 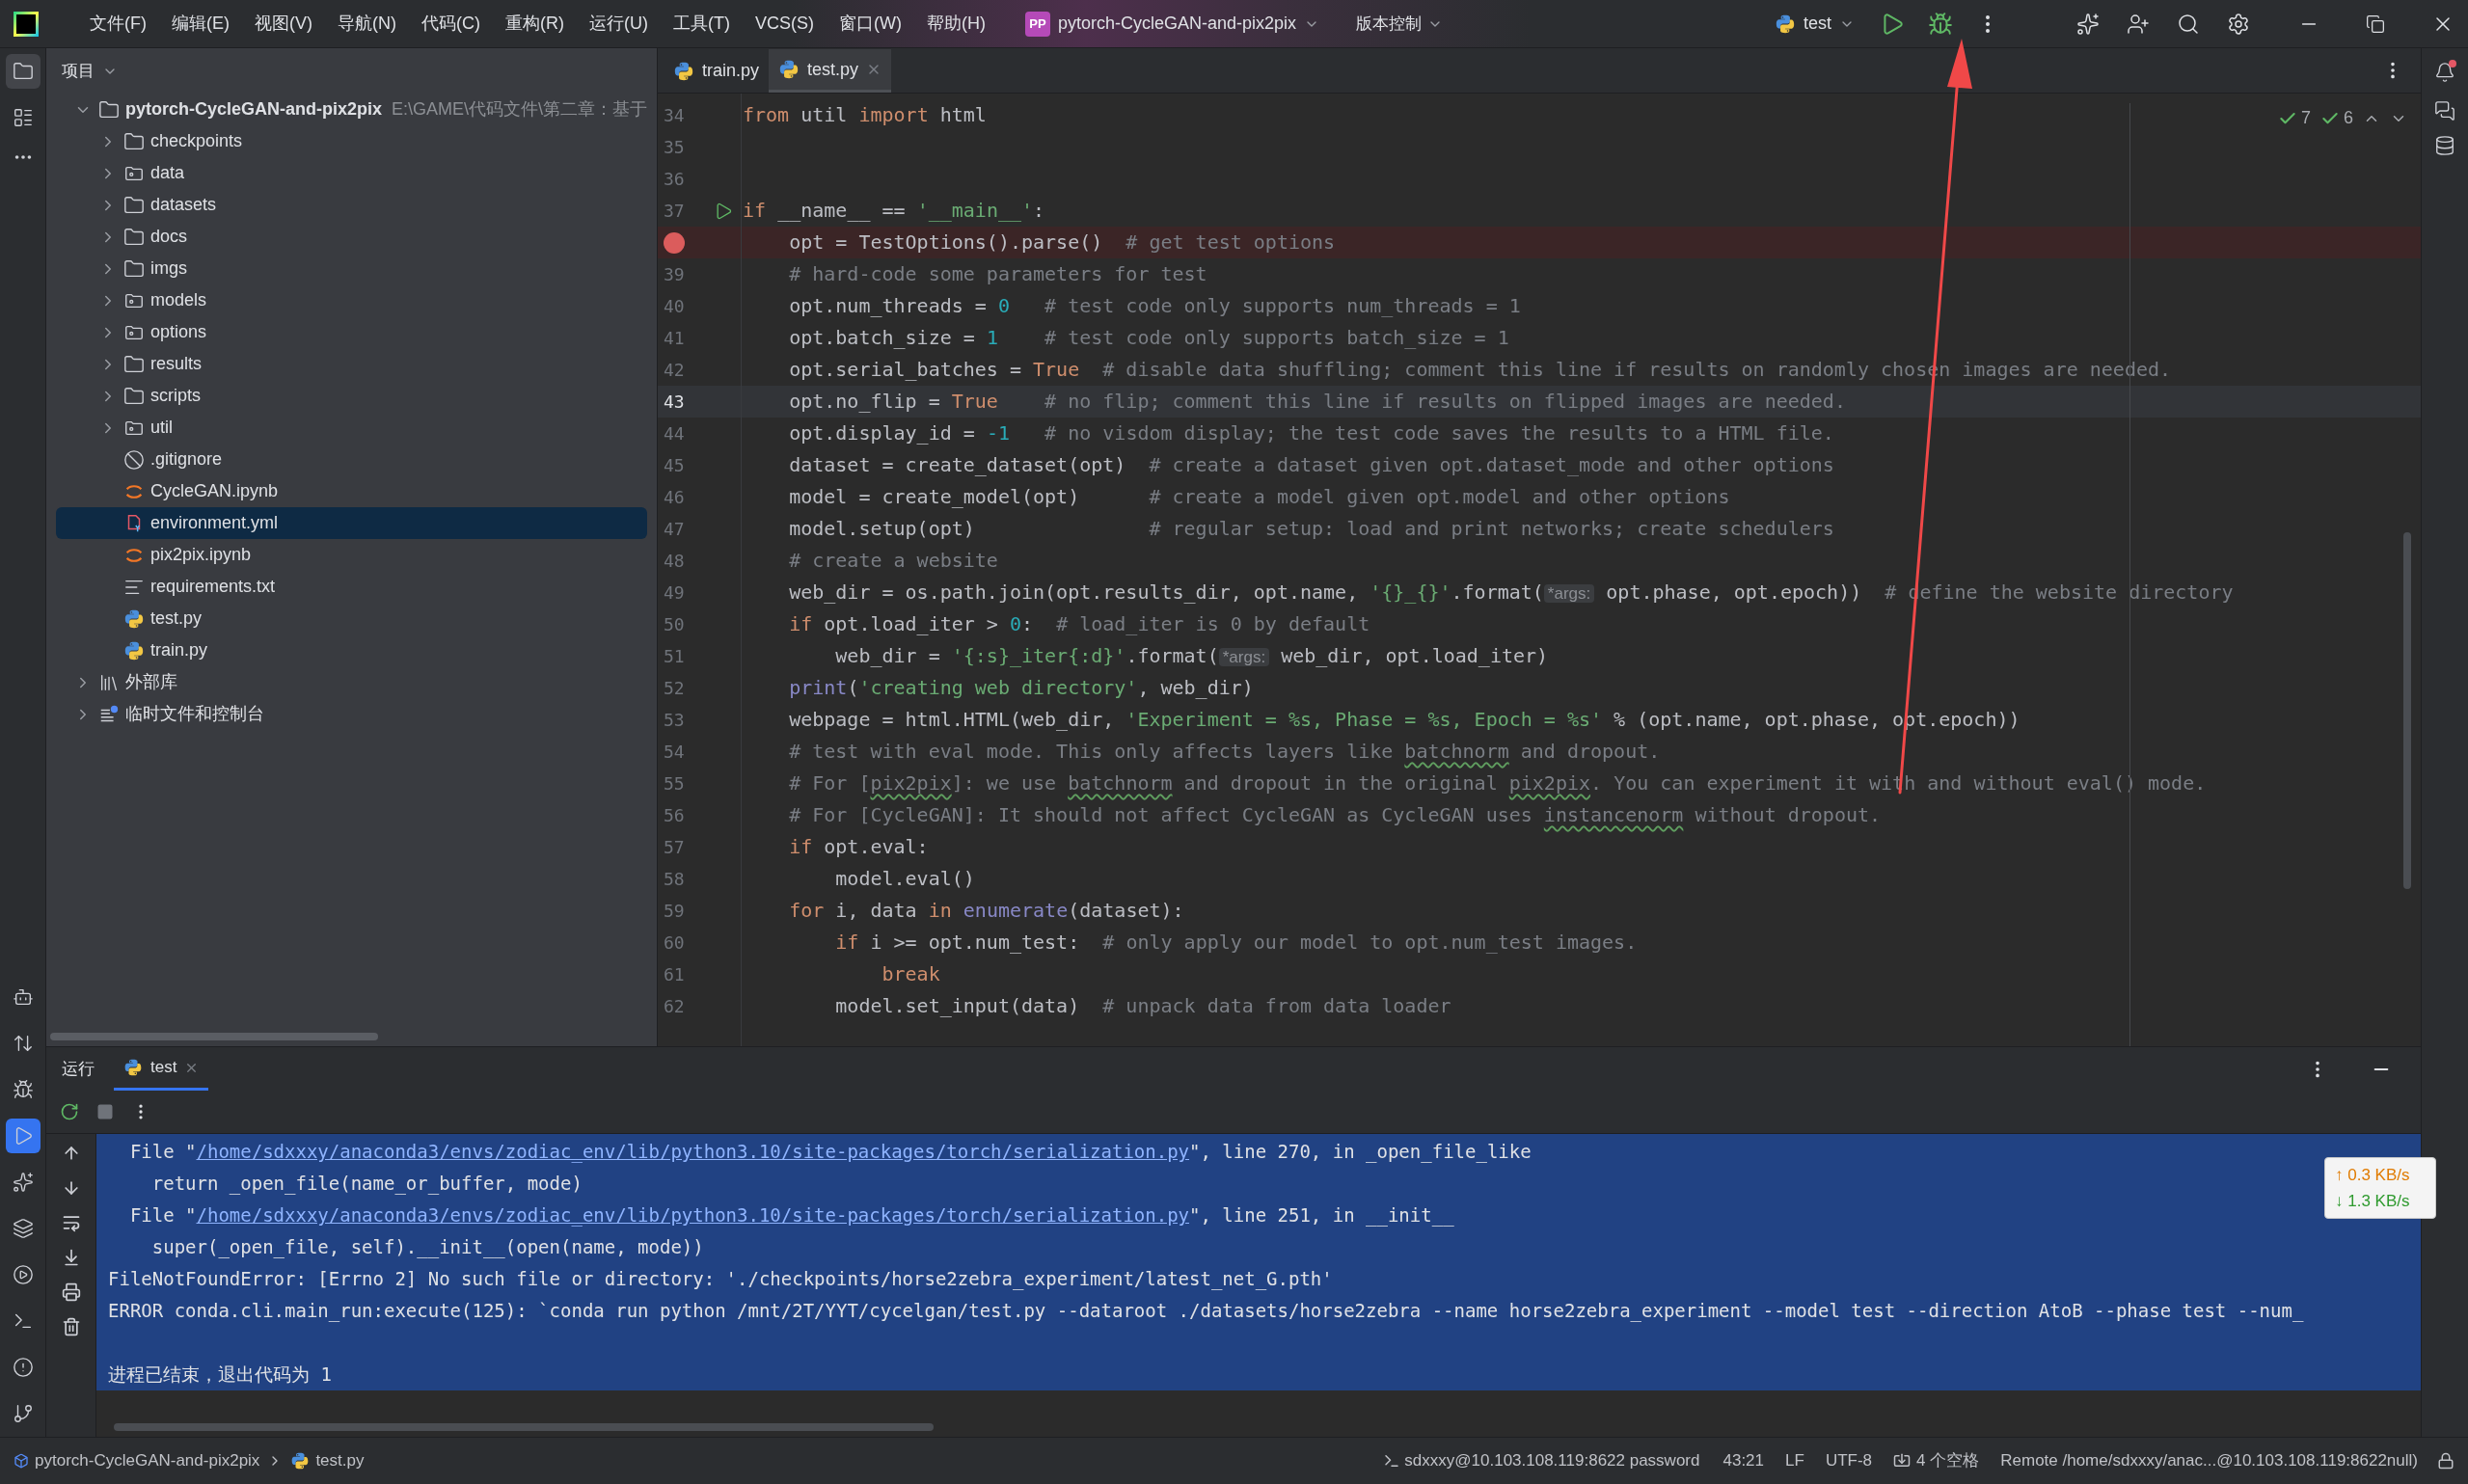 I want to click on console-line: 进程已结束，退出代码为 1, so click(x=220, y=1375).